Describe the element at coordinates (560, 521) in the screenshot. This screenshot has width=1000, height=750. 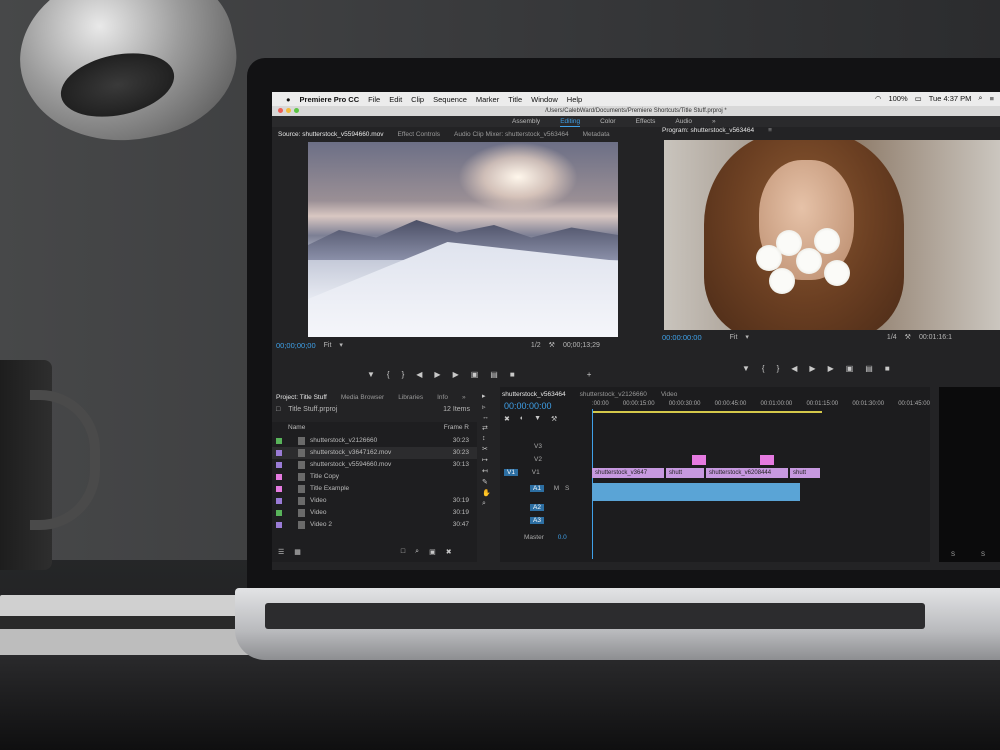
I see `track-a3: A3` at that location.